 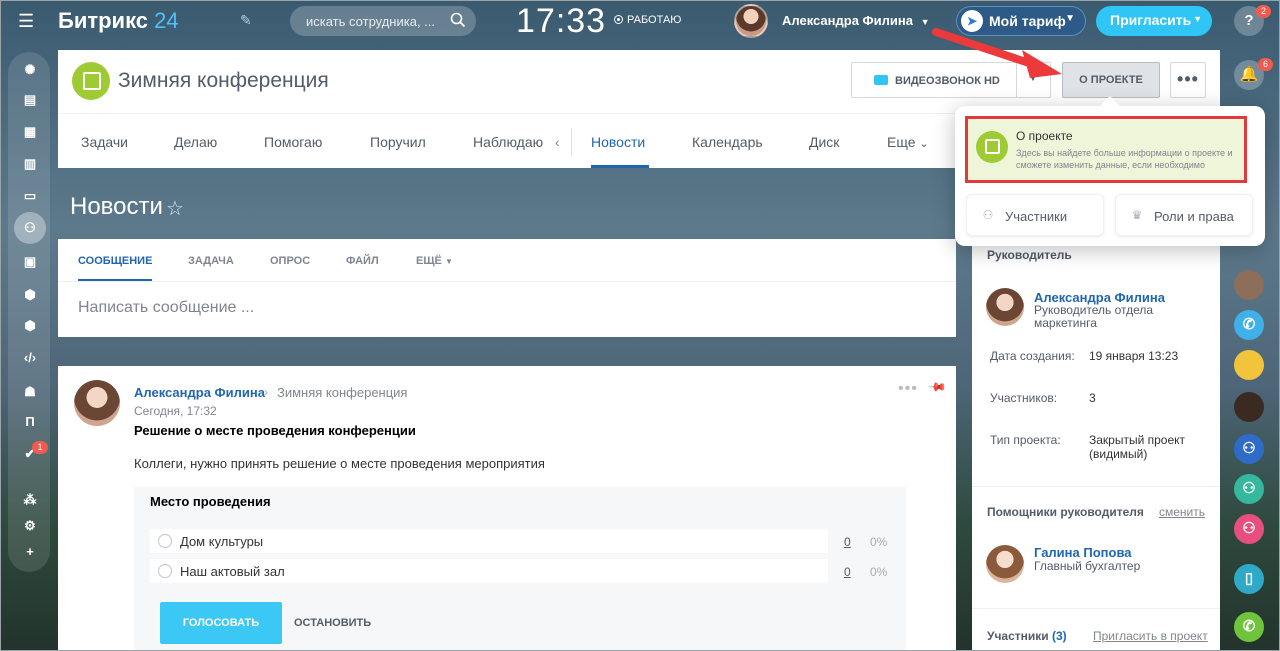 I want to click on tab-tasks: Задачи, so click(x=104, y=142).